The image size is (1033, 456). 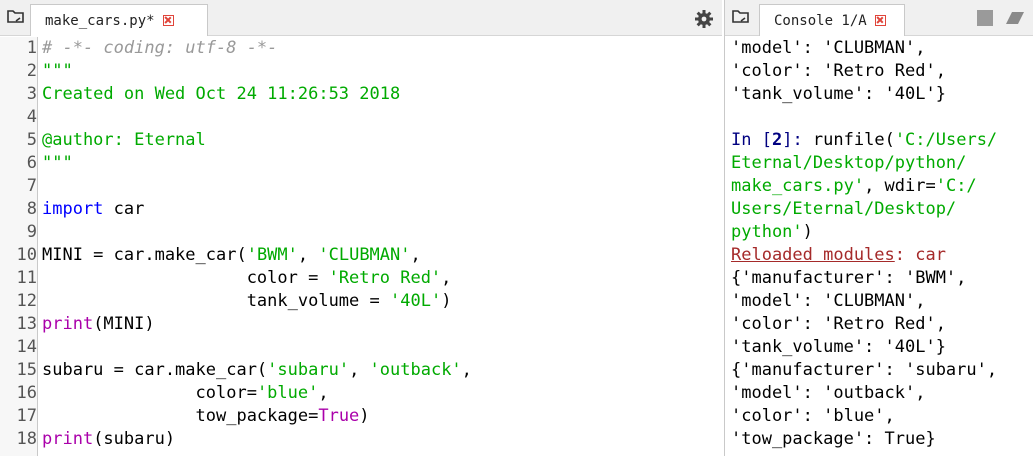 I want to click on code-line: 16 color='blue',, so click(x=361, y=393).